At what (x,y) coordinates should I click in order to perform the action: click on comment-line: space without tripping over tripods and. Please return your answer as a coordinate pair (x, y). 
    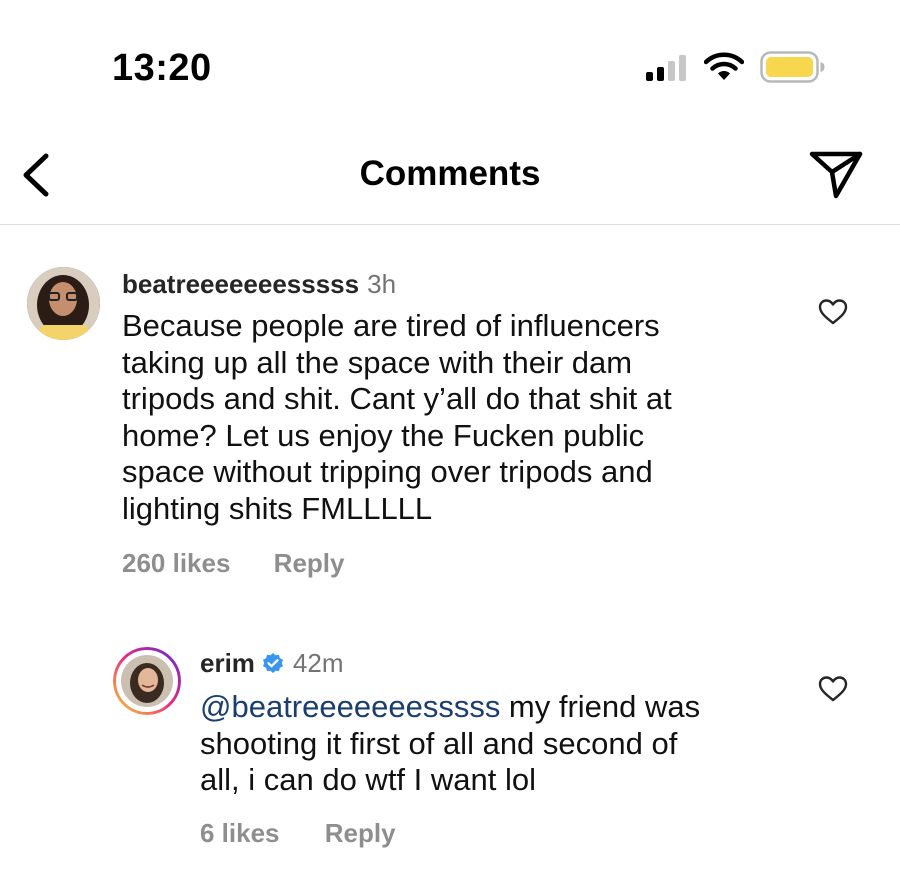
    Looking at the image, I should click on (387, 472).